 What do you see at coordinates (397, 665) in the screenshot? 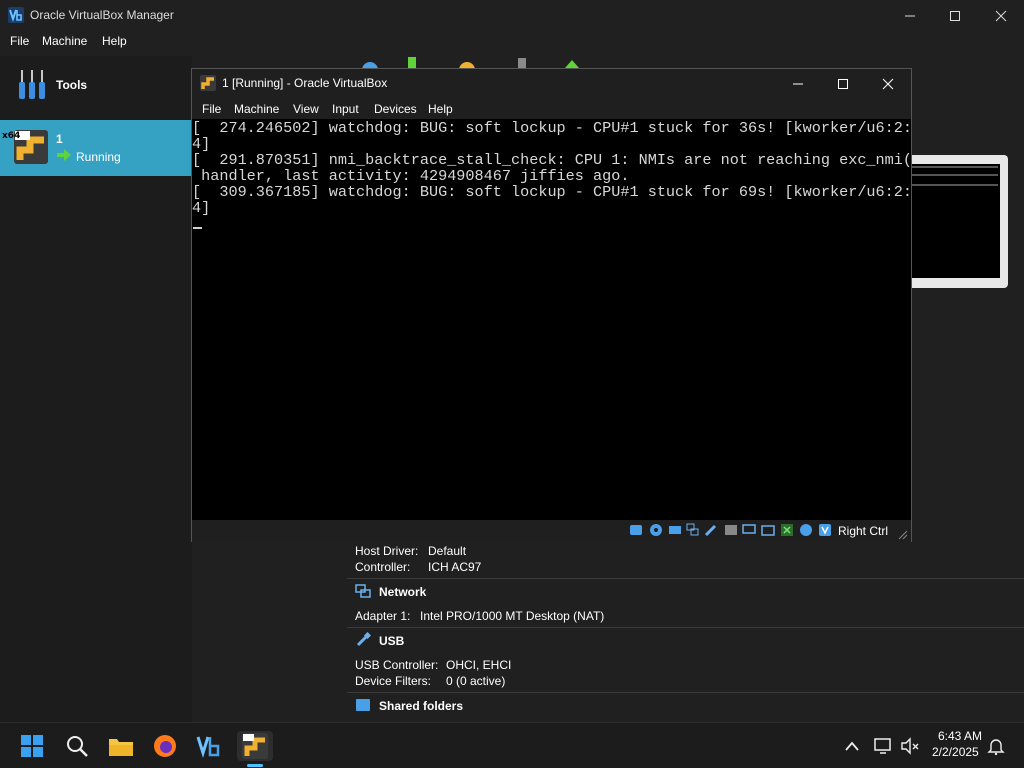
I see `usb-controller-label: USB Controller:` at bounding box center [397, 665].